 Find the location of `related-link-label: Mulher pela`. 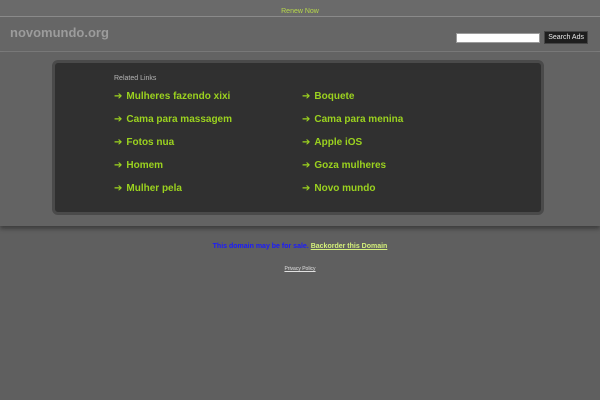

related-link-label: Mulher pela is located at coordinates (154, 188).